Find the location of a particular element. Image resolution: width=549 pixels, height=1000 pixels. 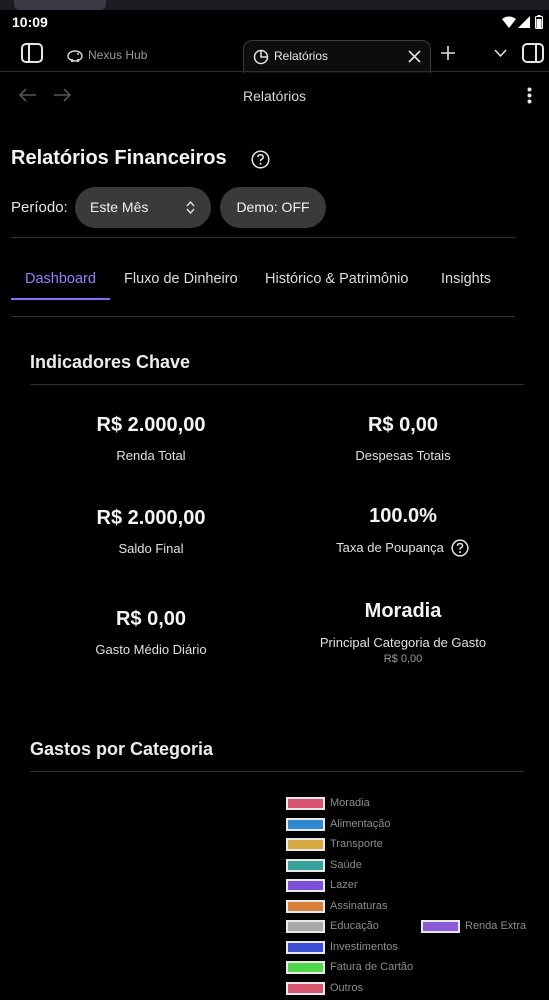

metric-label: Taxa de Poupança is located at coordinates (390, 547).